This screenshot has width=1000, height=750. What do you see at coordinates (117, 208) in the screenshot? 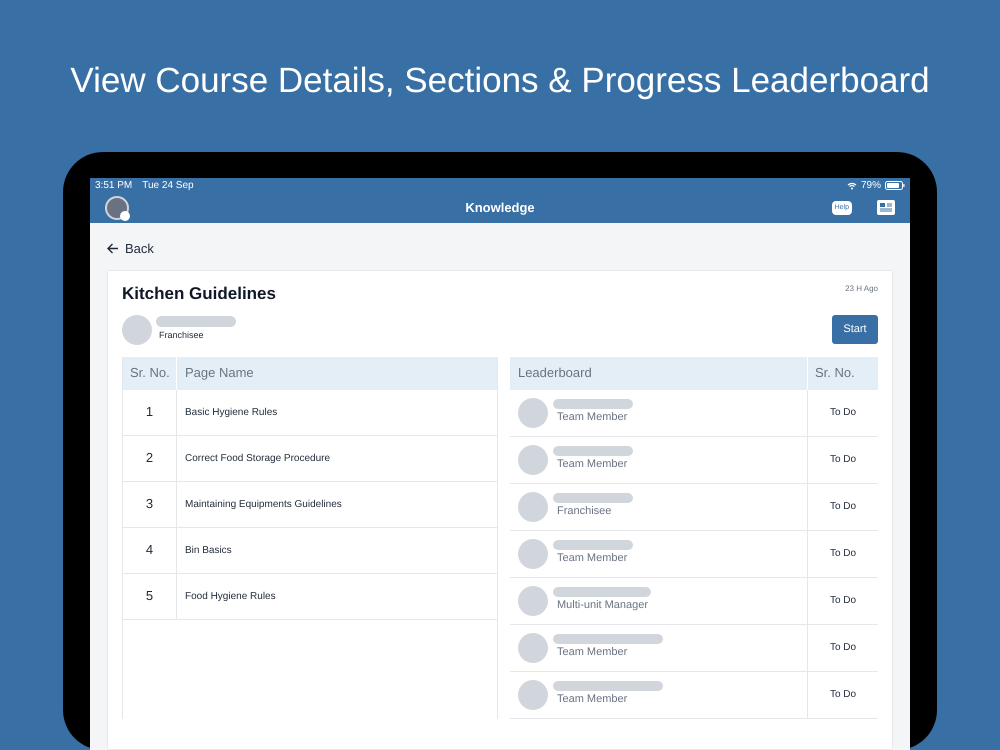
I see `profile-avatar-icon` at bounding box center [117, 208].